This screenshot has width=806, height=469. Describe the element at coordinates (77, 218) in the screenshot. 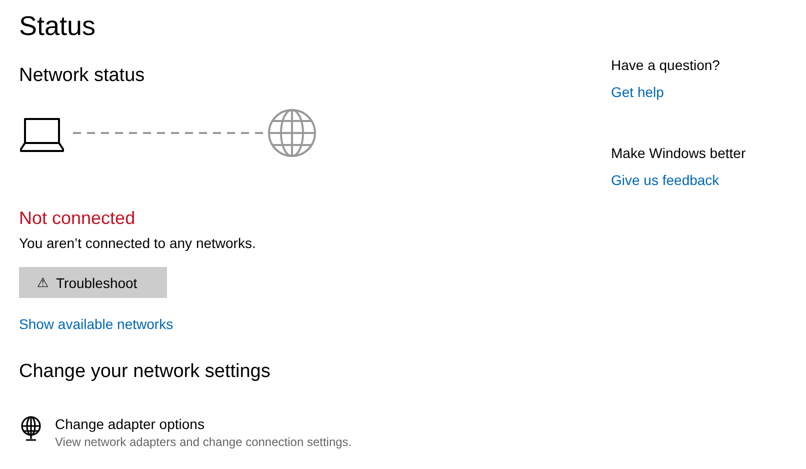

I see `connection-status: Not connected` at that location.